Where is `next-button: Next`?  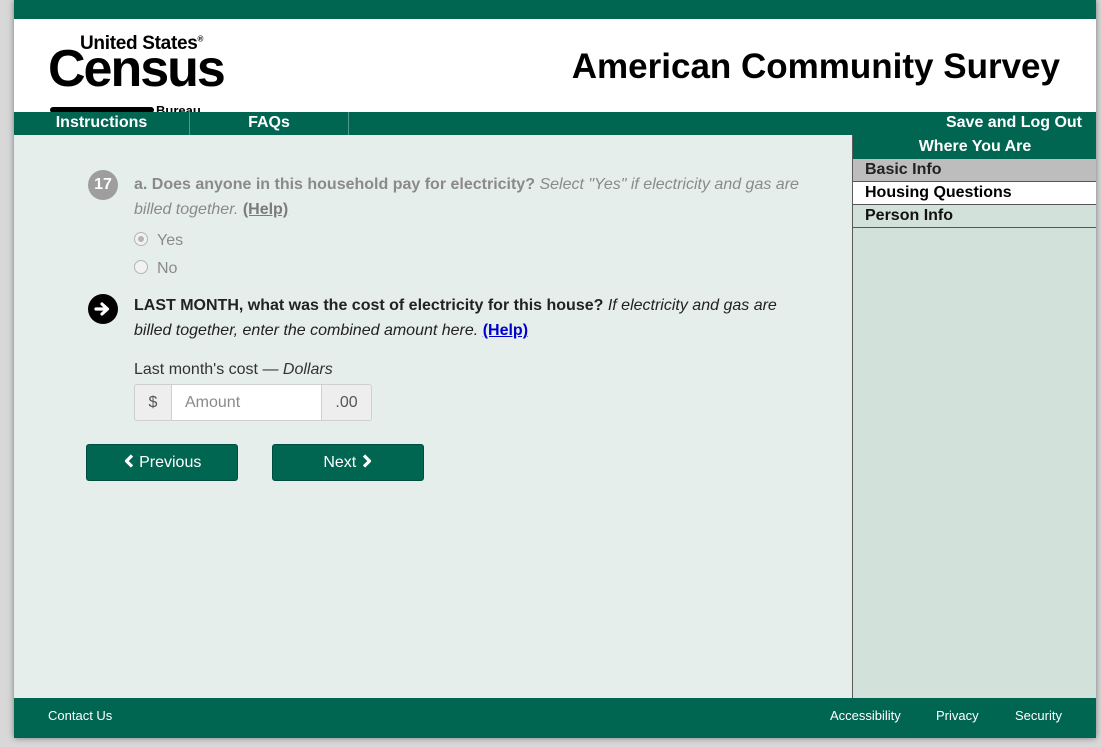
next-button: Next is located at coordinates (348, 462).